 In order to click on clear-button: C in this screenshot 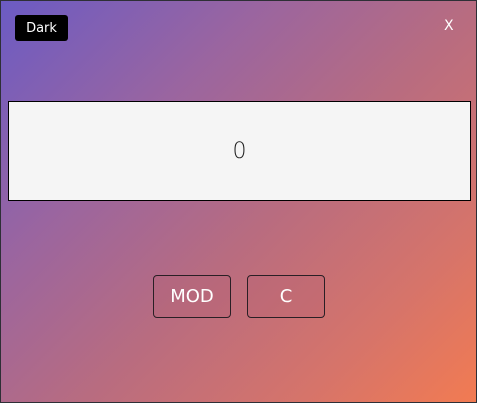, I will do `click(286, 296)`.